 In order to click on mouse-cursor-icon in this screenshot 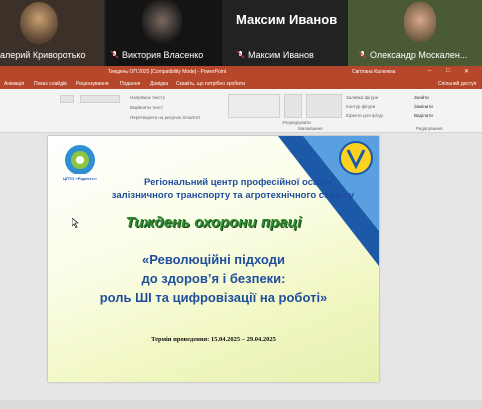, I will do `click(75, 223)`.